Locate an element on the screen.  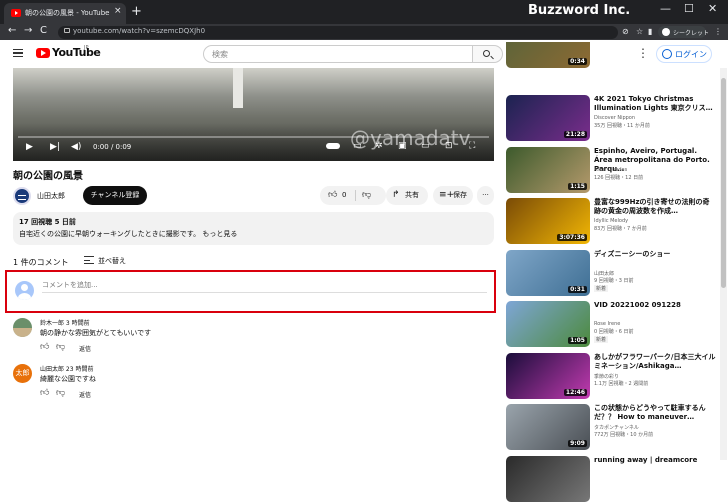
cast-icon: ⊡ is located at coordinates (449, 146).